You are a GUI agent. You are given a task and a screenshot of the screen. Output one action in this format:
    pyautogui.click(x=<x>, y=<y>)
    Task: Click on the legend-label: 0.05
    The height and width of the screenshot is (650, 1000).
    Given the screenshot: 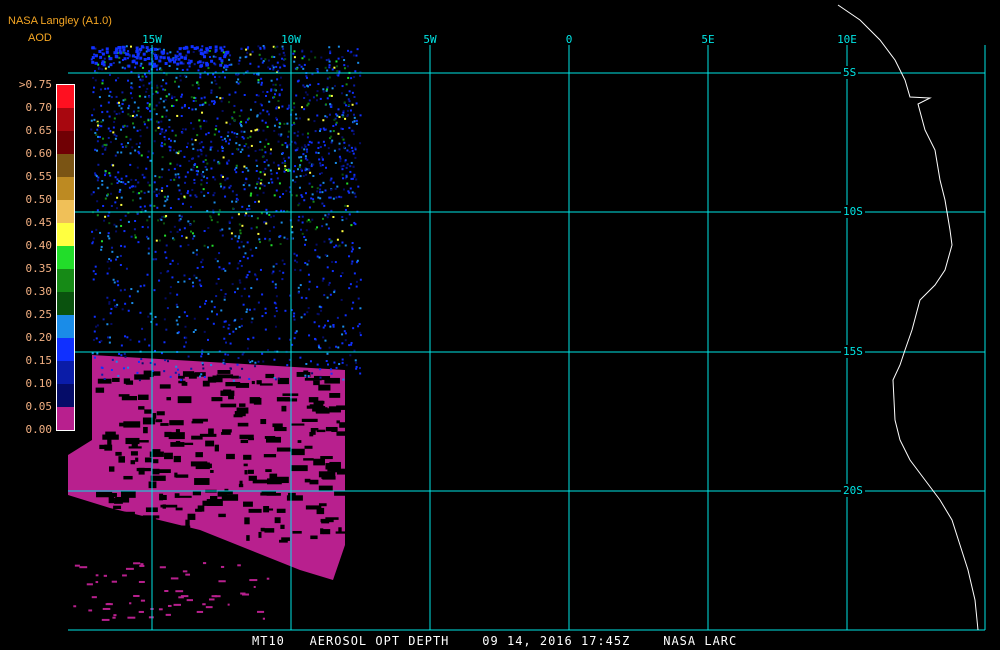 What is the action you would take?
    pyautogui.click(x=39, y=406)
    